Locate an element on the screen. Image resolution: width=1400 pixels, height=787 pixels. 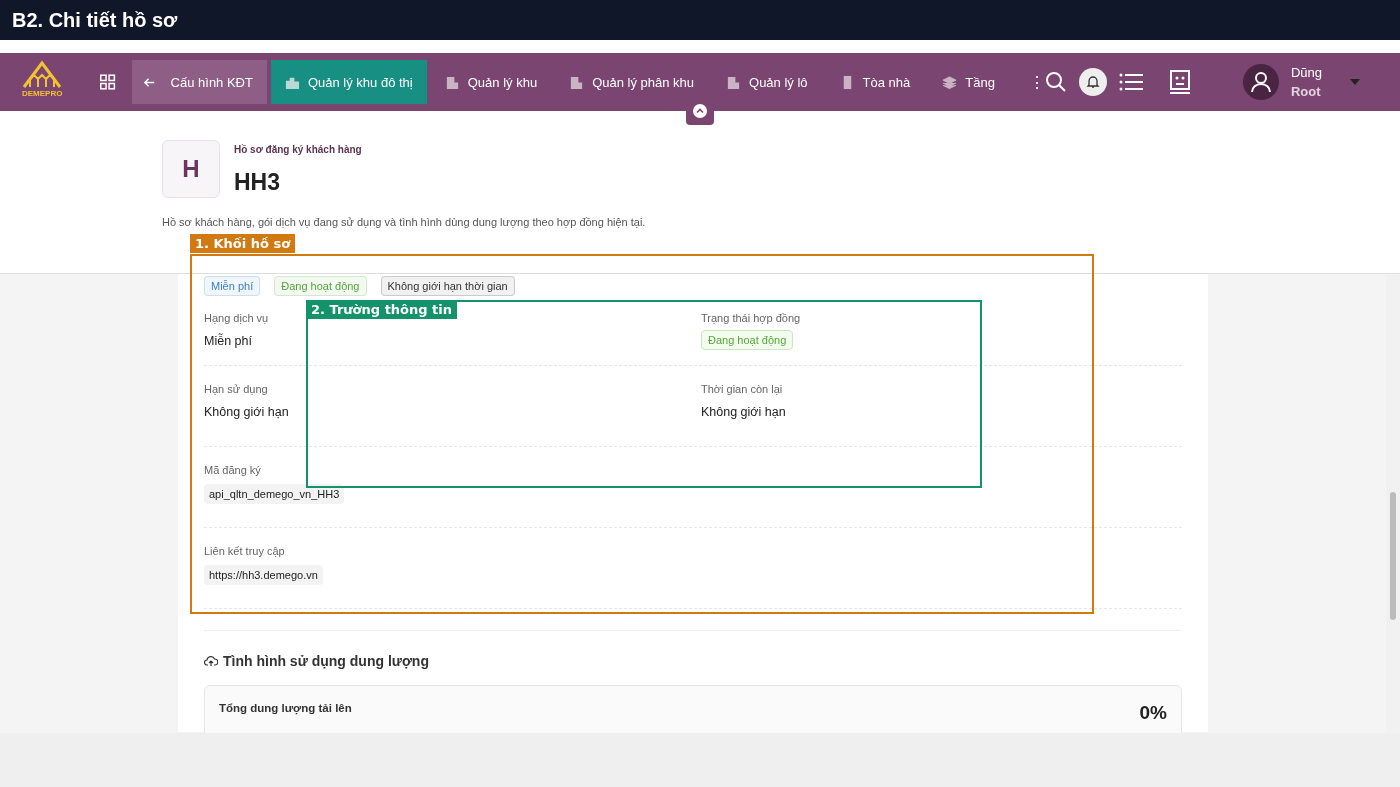
user-role: Root is located at coordinates (1306, 91).